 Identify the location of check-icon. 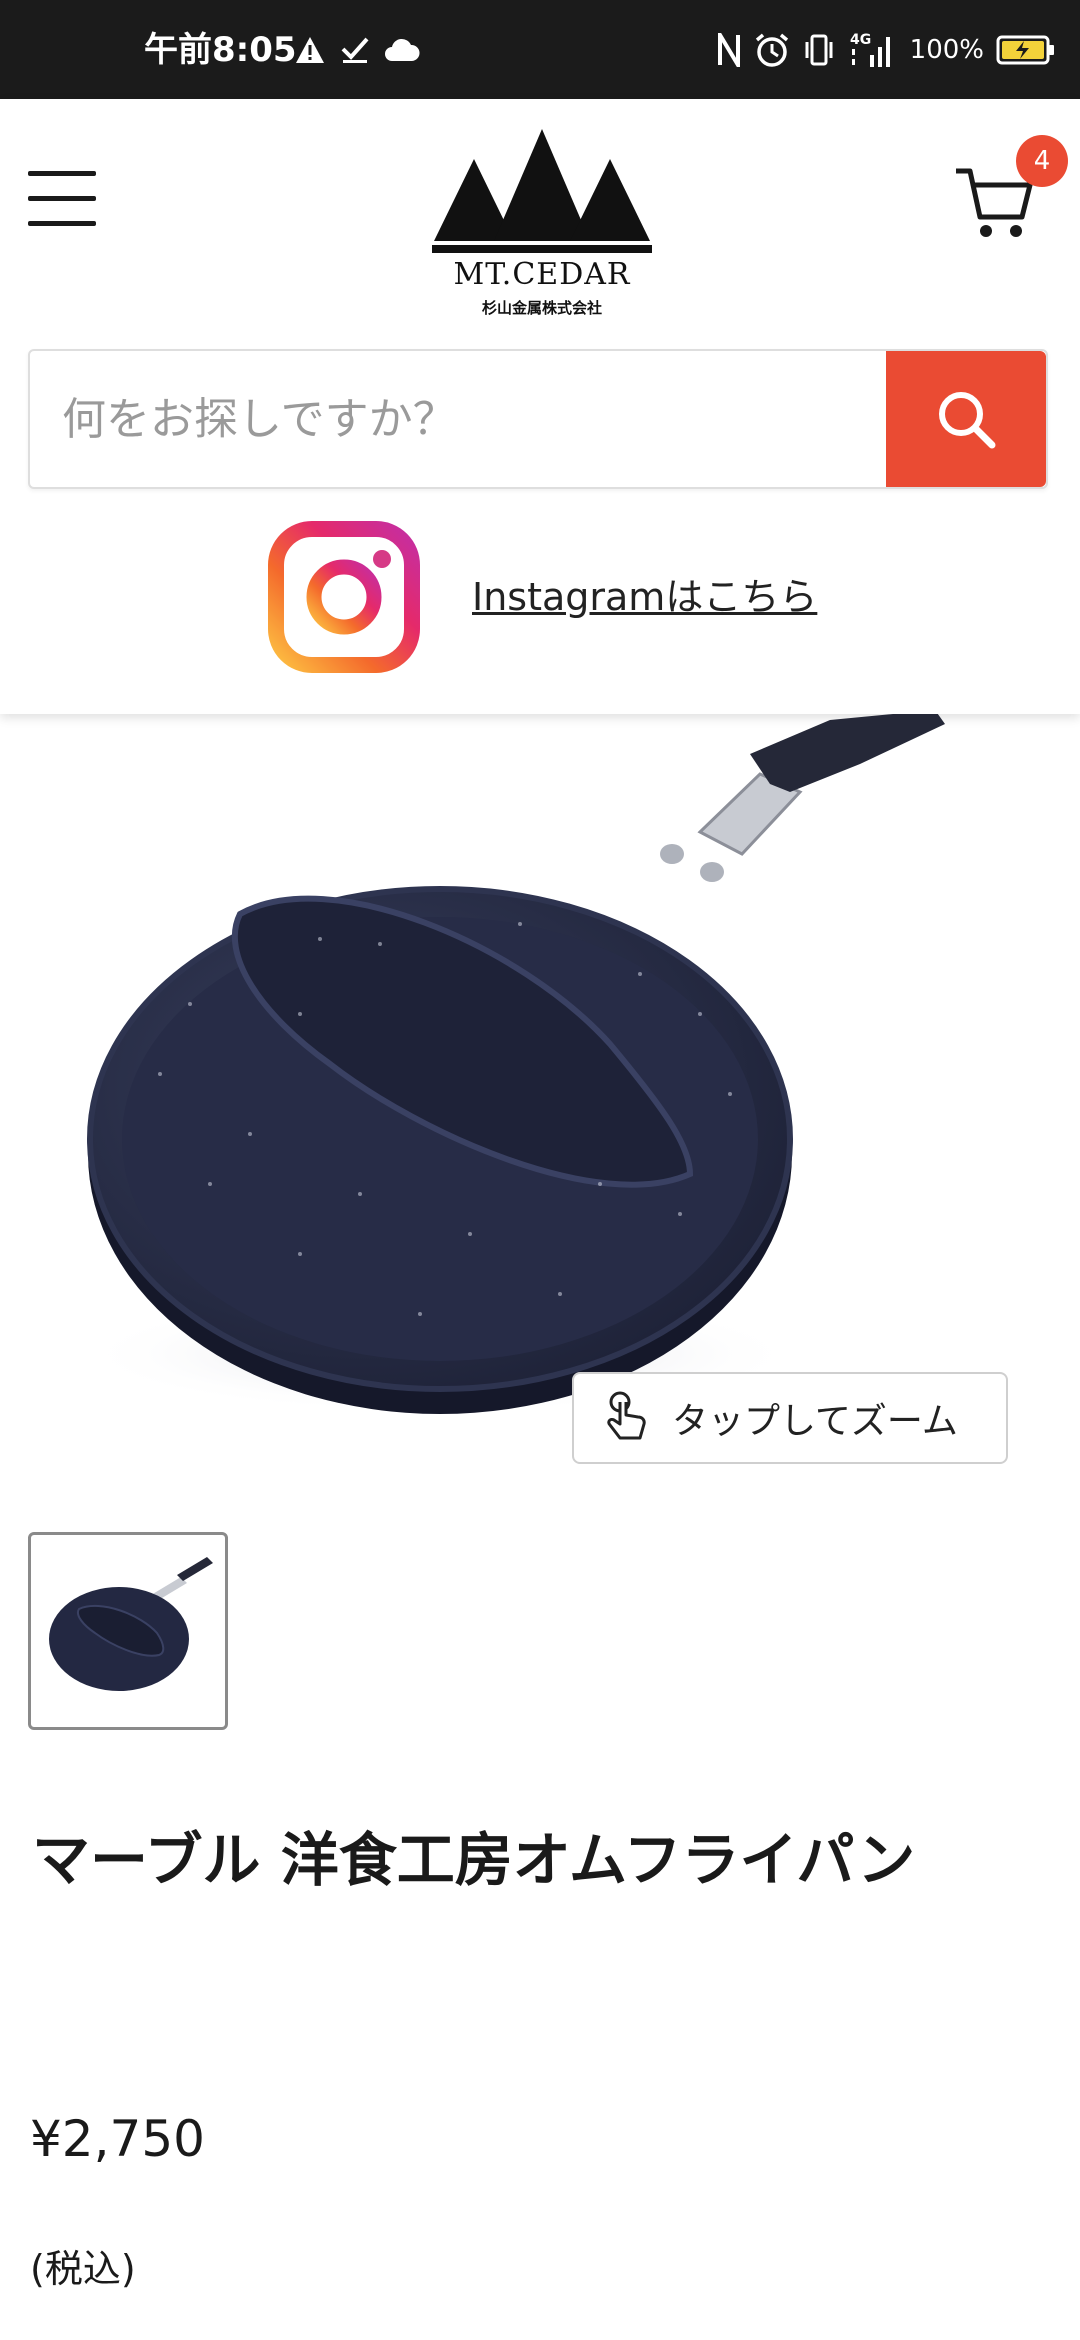
(355, 50).